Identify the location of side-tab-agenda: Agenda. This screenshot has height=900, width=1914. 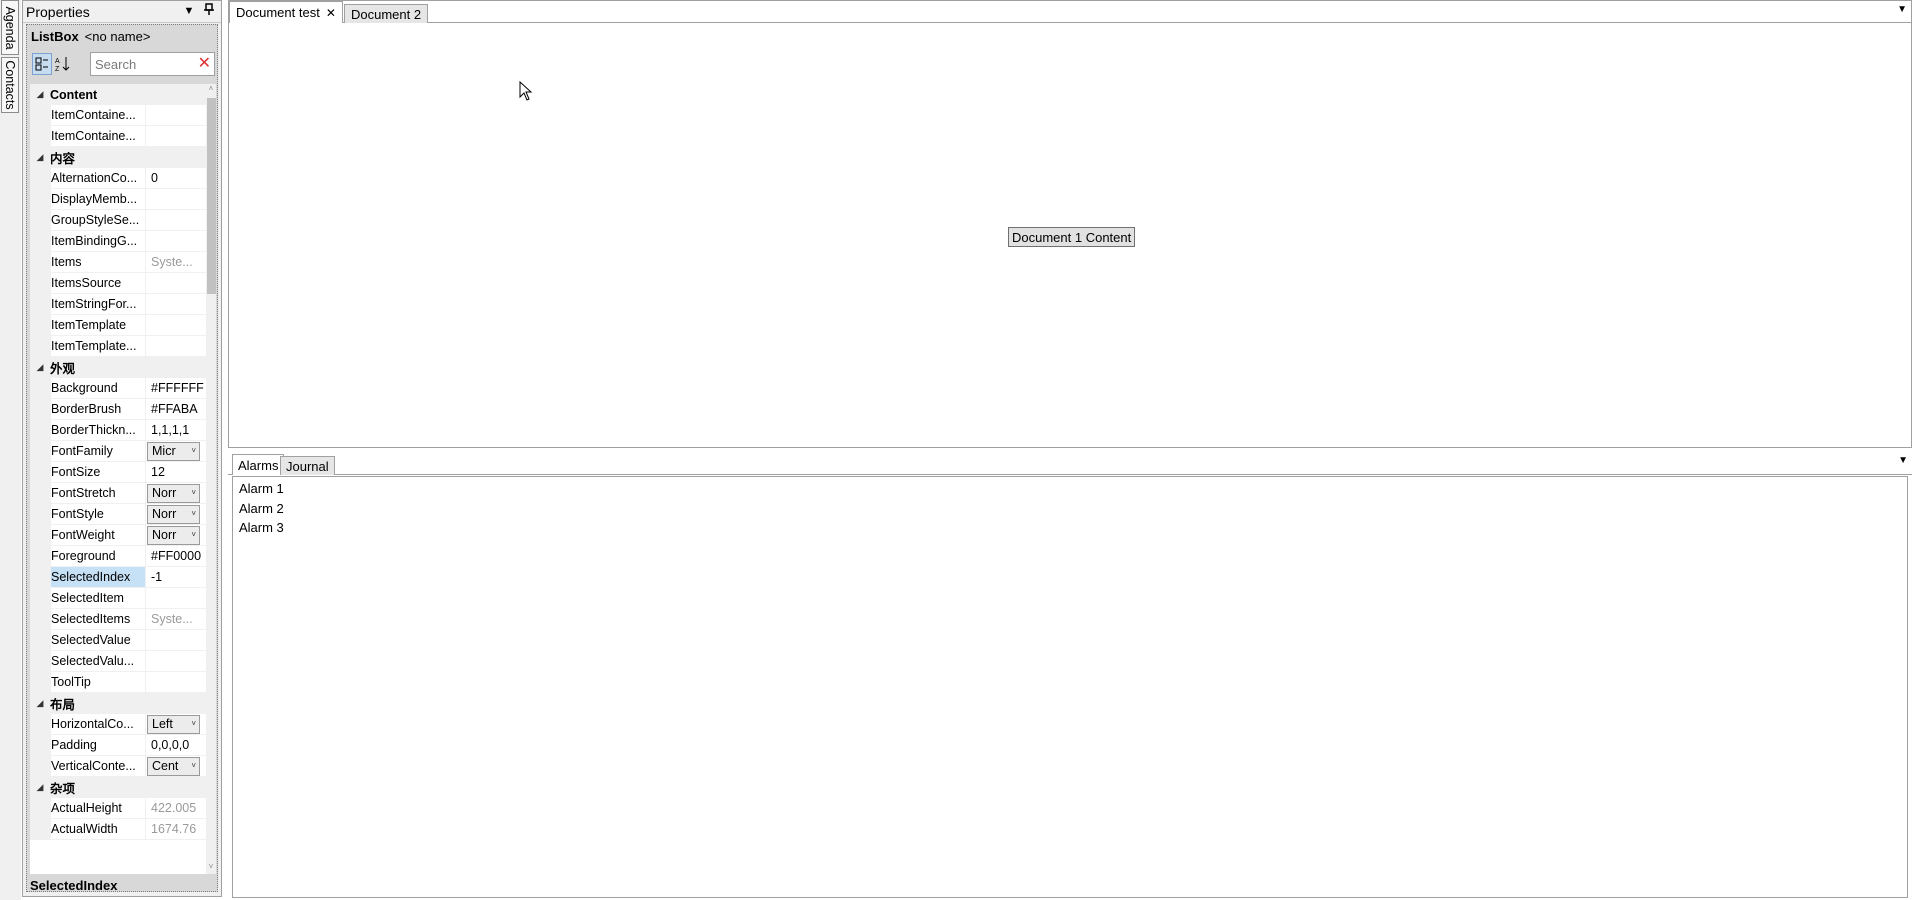
(10, 27).